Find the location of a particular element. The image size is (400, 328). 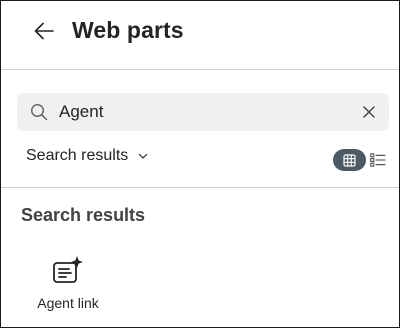

tile-label: Agent link is located at coordinates (68, 303).